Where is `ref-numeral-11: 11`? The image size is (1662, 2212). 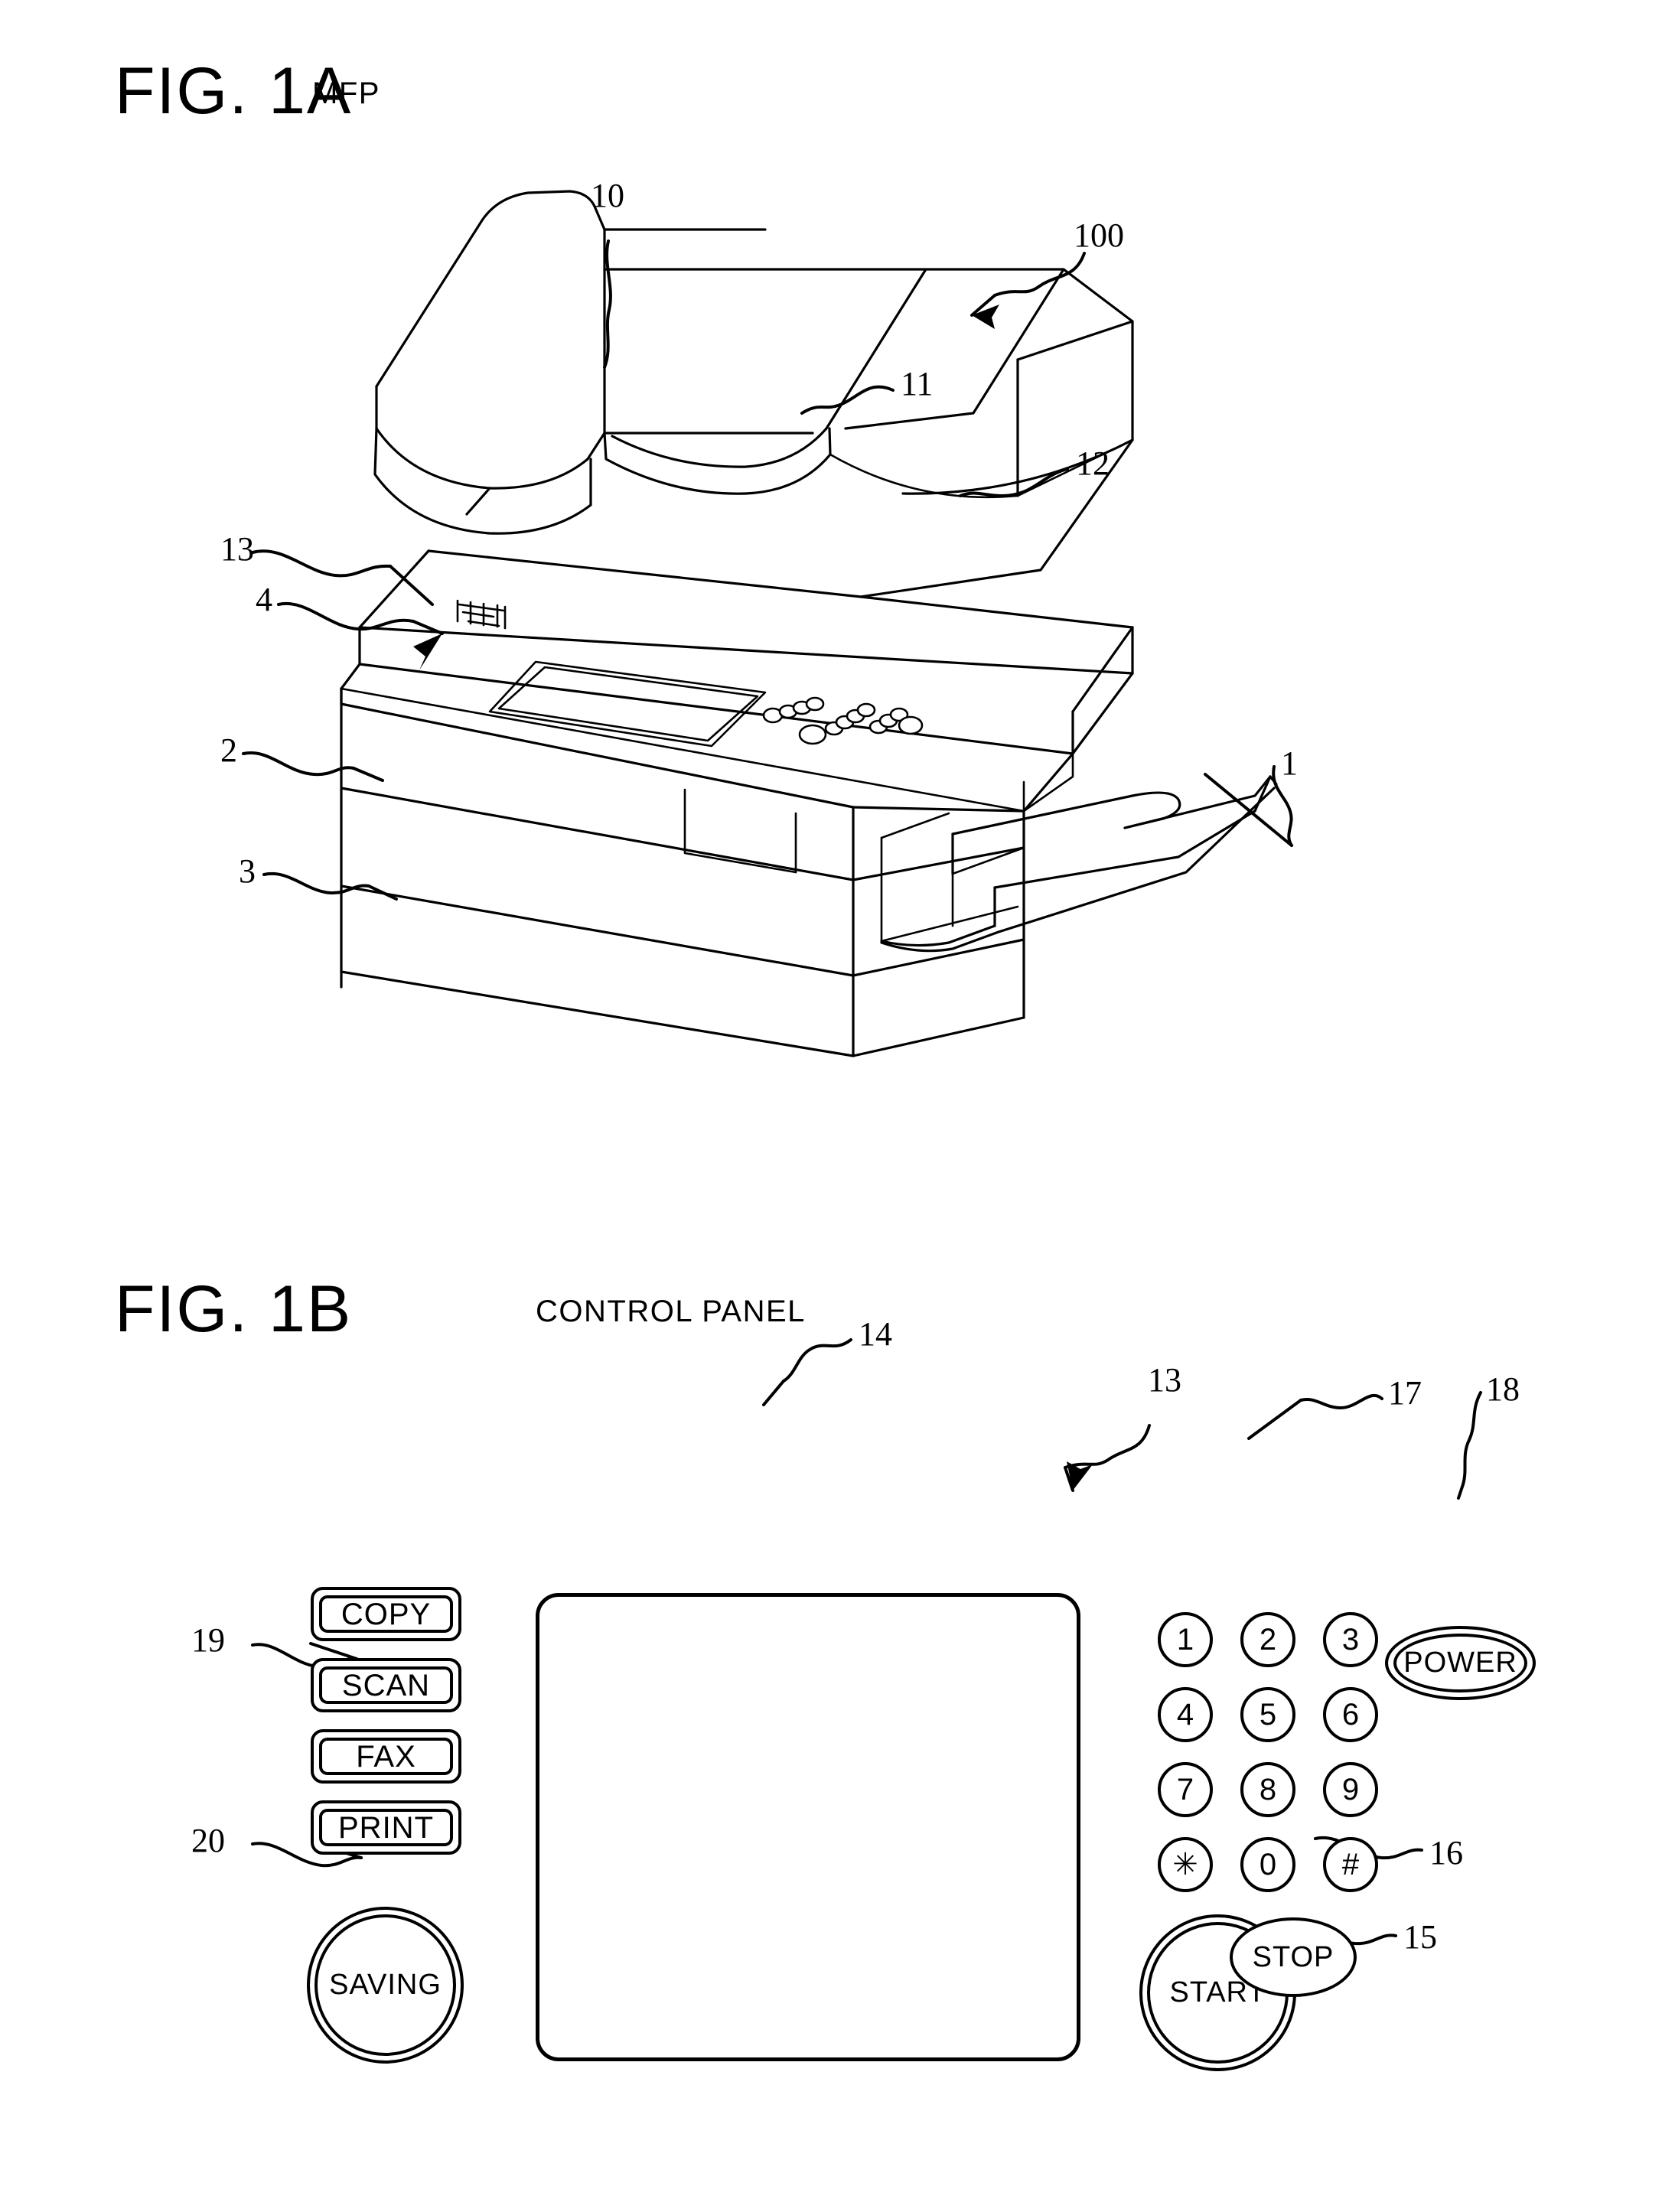 ref-numeral-11: 11 is located at coordinates (917, 384).